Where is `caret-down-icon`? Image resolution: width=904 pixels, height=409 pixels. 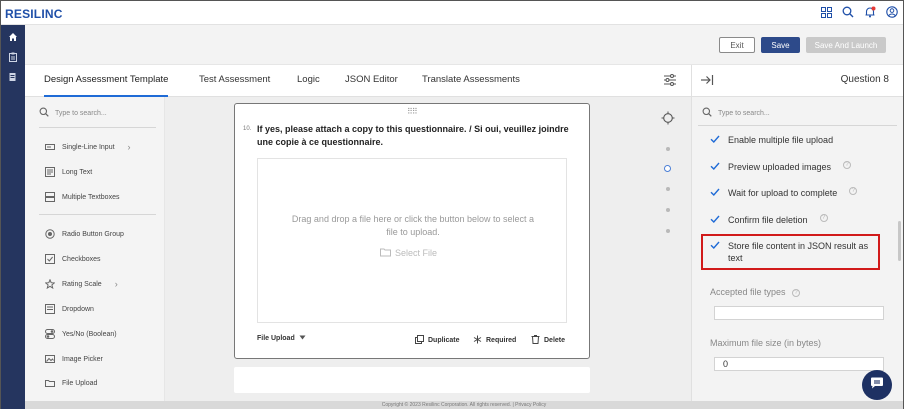
caret-down-icon is located at coordinates (302, 338).